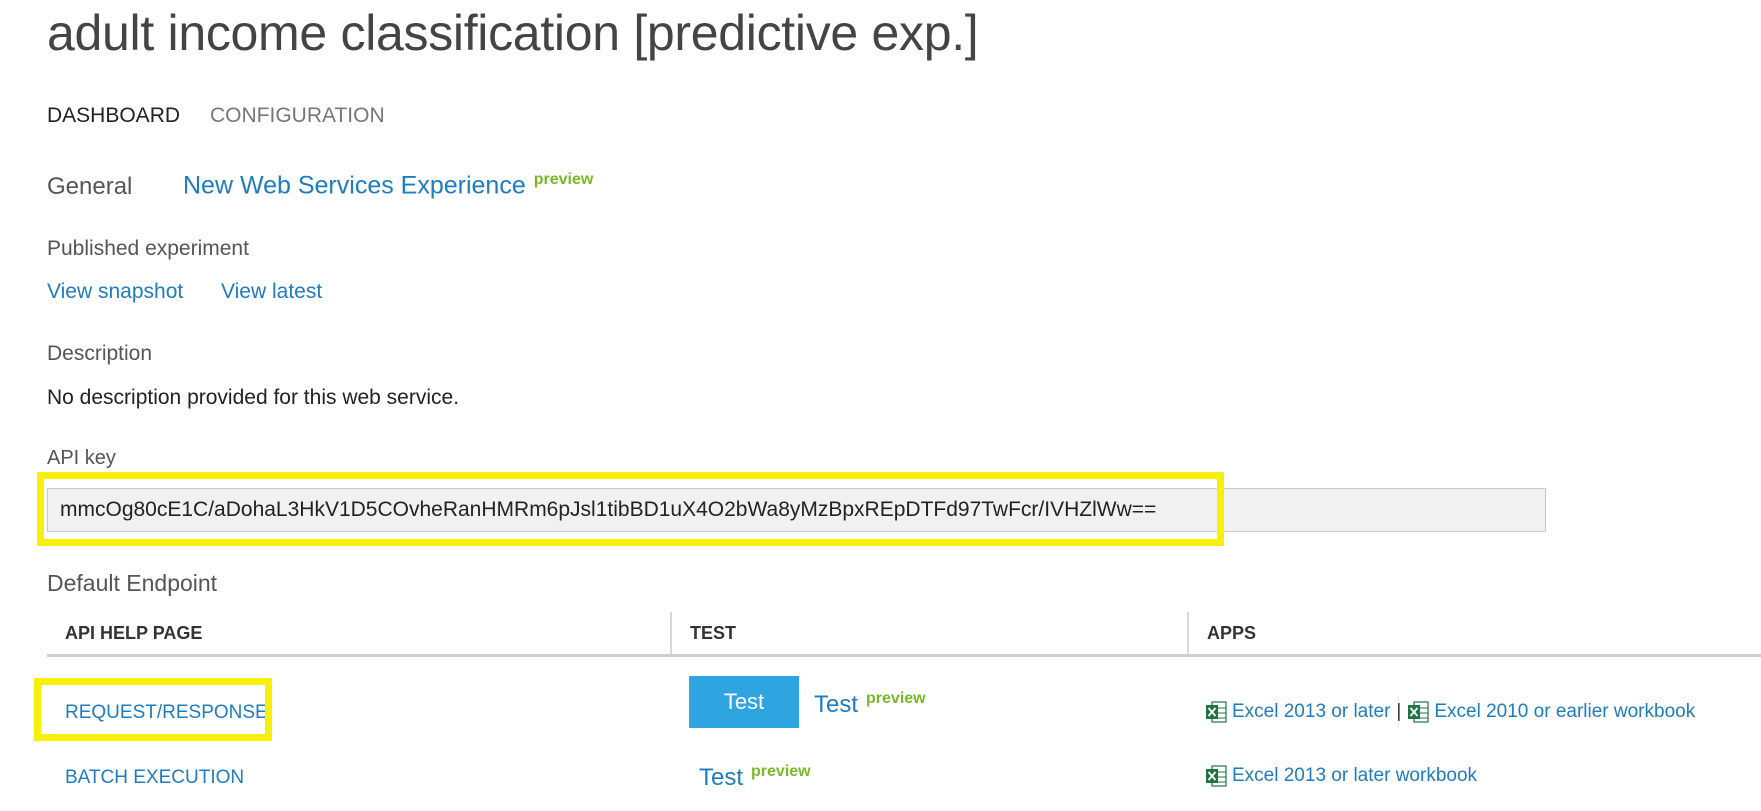 The height and width of the screenshot is (811, 1761). I want to click on published-experiment-label: Published experiment, so click(148, 248).